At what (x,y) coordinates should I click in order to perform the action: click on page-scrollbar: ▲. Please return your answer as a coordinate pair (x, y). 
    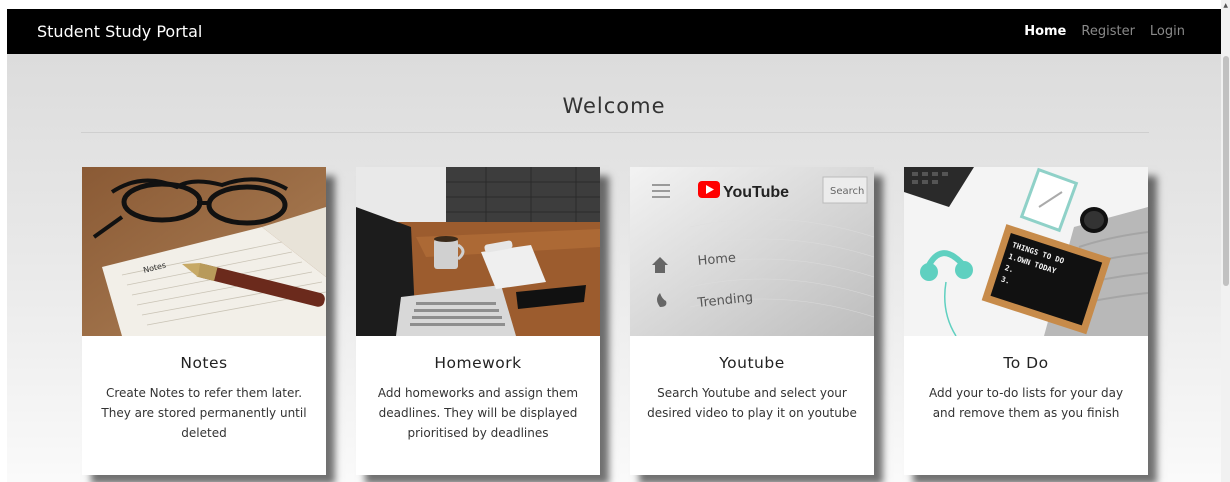
    Looking at the image, I should click on (1225, 241).